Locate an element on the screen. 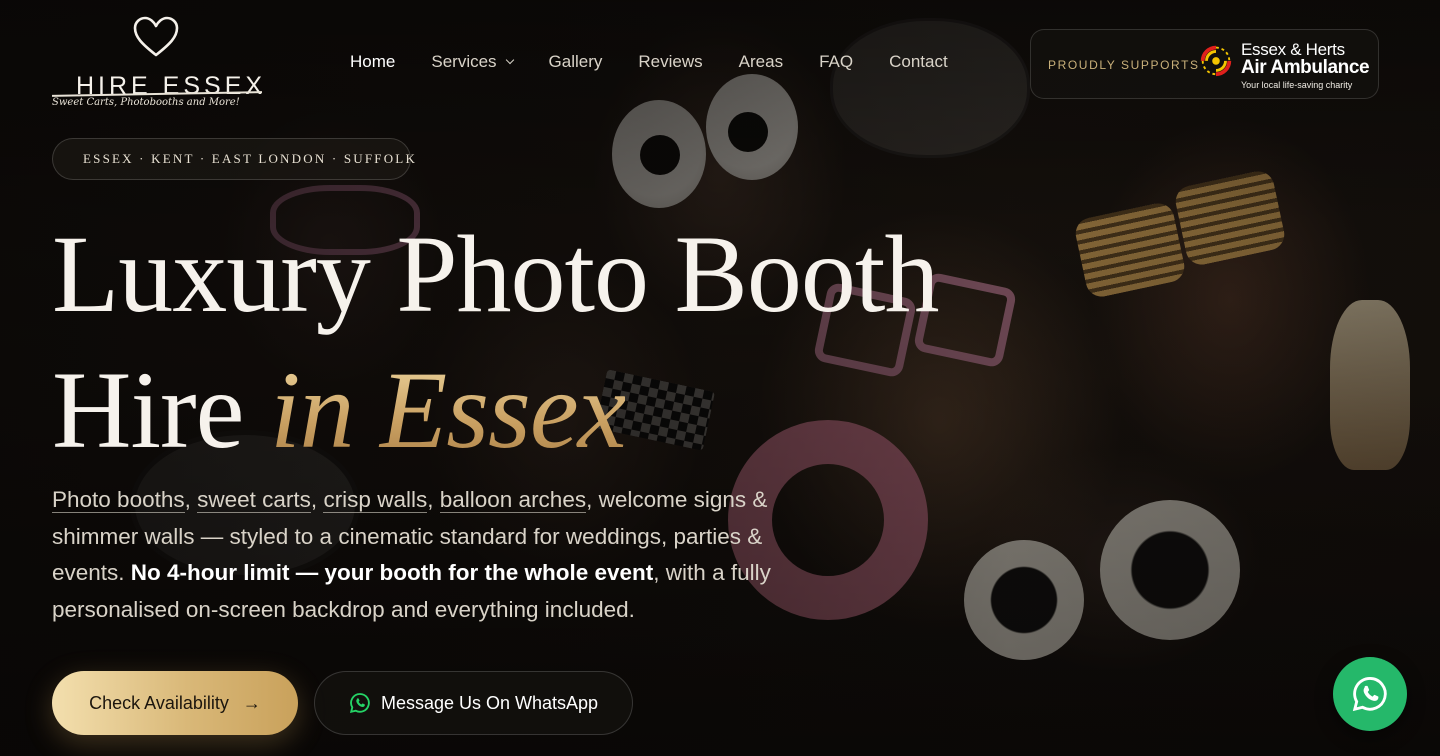 The image size is (1440, 756). service-areas-pill: ESSEX · KENT · EAST LONDON · SUFFOLK is located at coordinates (233, 159).